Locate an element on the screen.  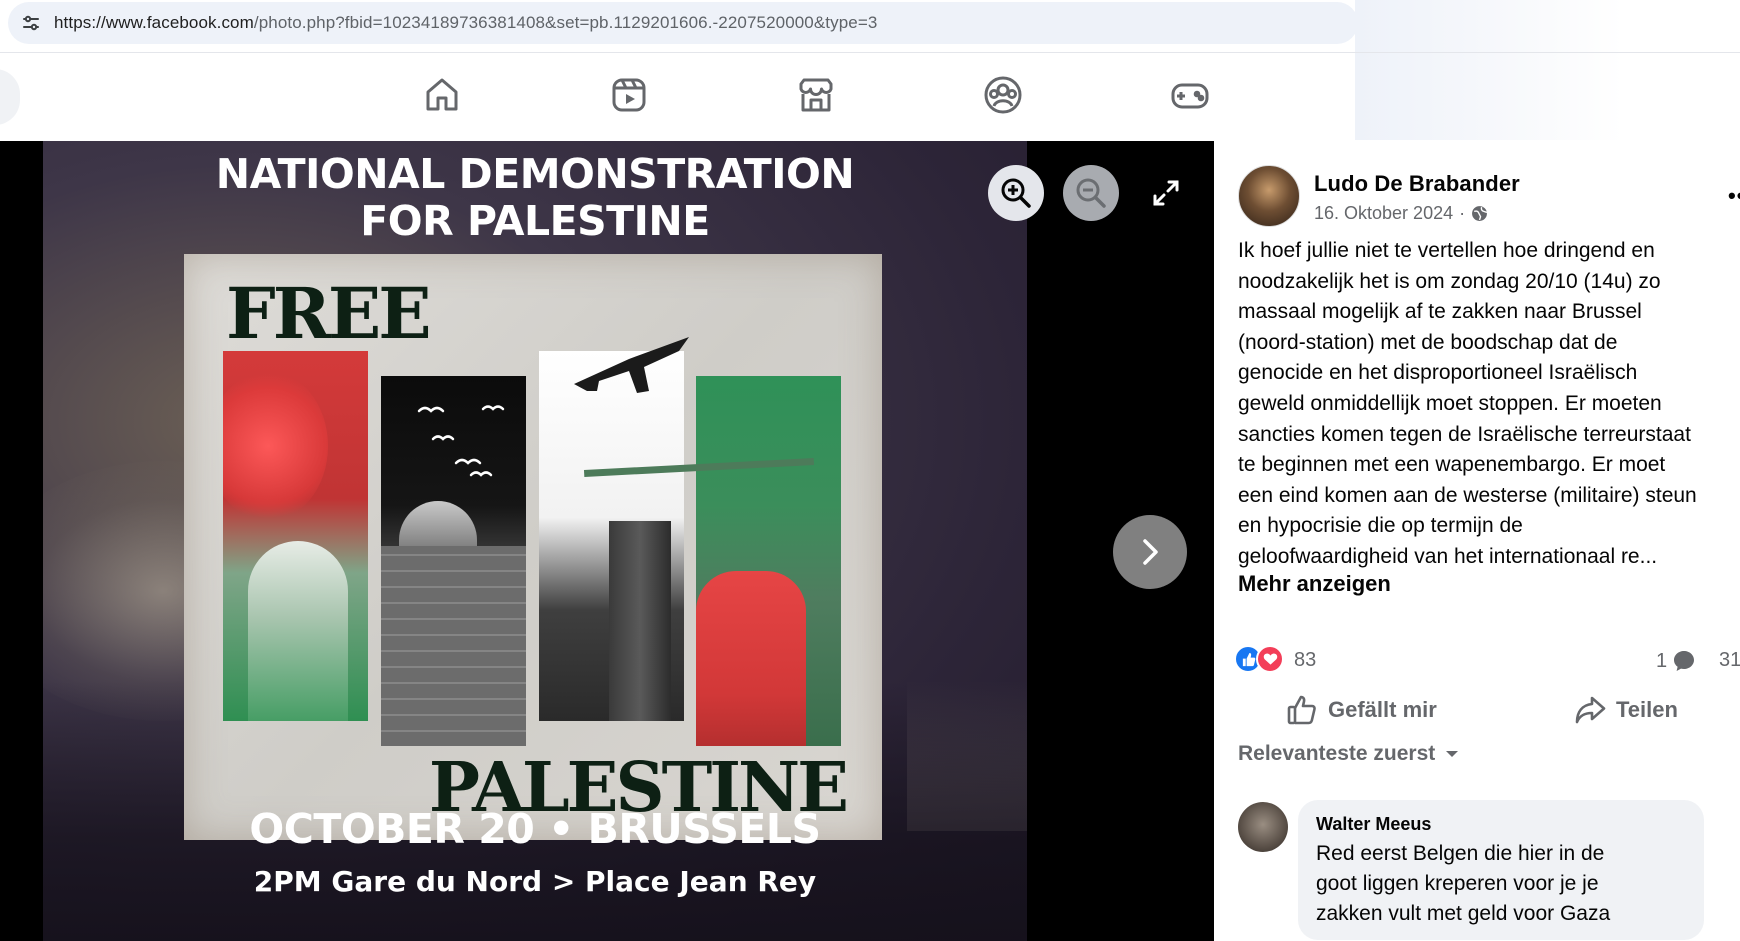
love-reaction-icon is located at coordinates (1270, 659).